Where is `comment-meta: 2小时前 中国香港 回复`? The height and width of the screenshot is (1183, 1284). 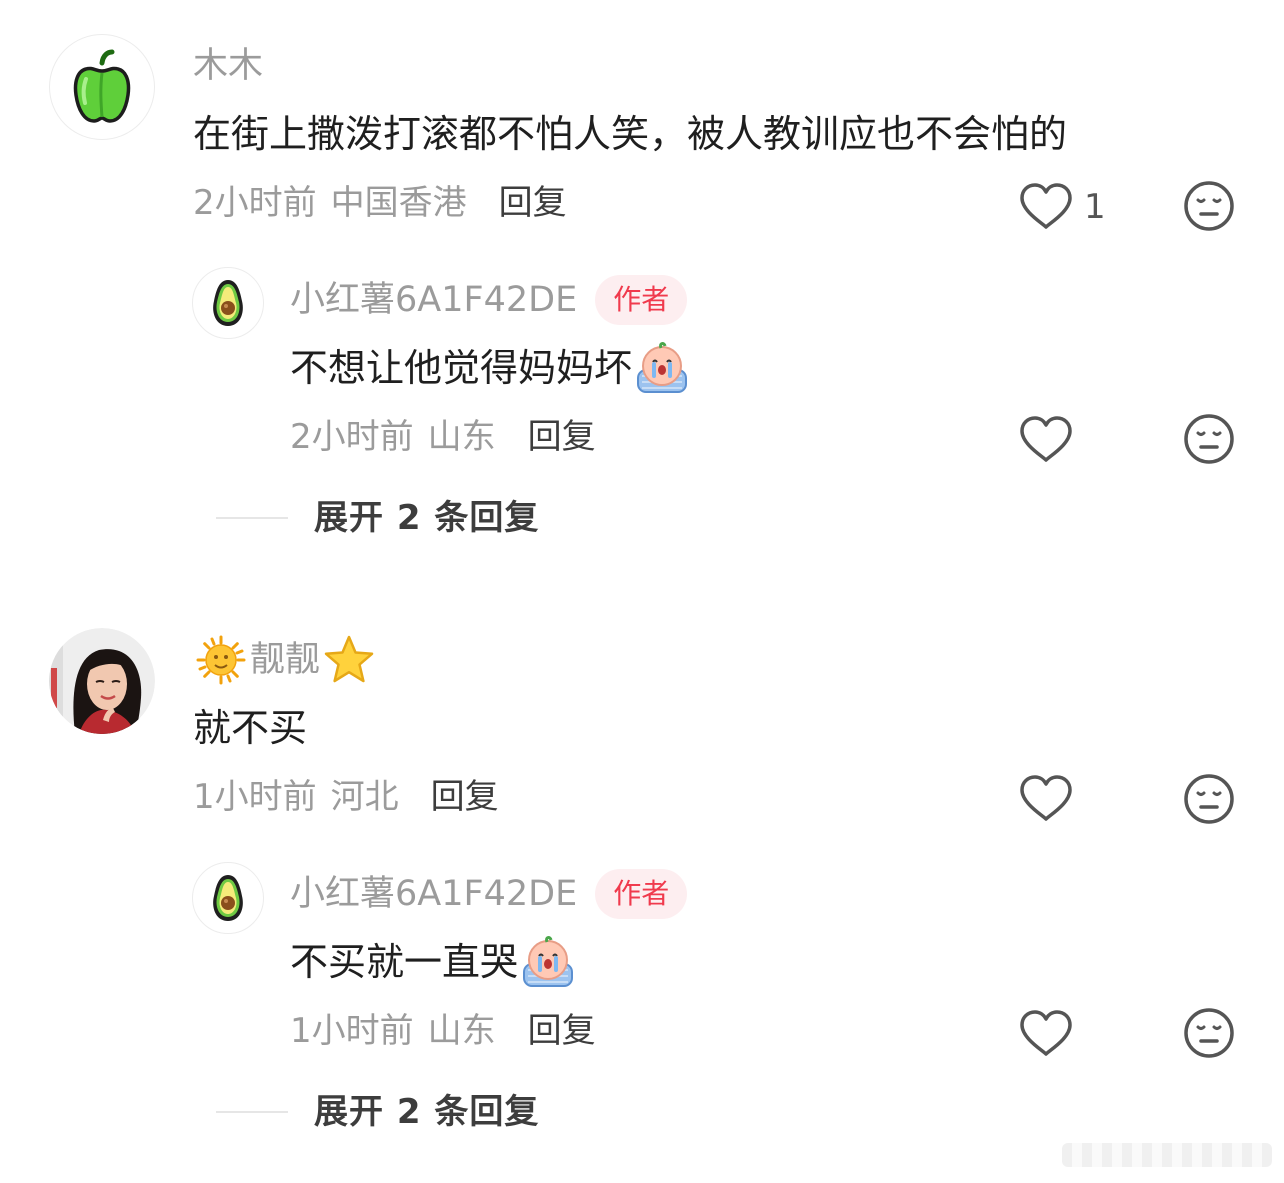 comment-meta: 2小时前 中国香港 回复 is located at coordinates (380, 203).